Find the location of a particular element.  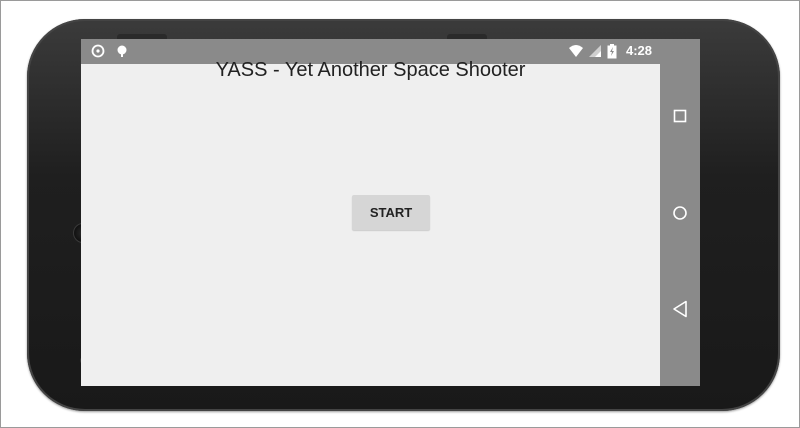

start-button: START is located at coordinates (391, 212).